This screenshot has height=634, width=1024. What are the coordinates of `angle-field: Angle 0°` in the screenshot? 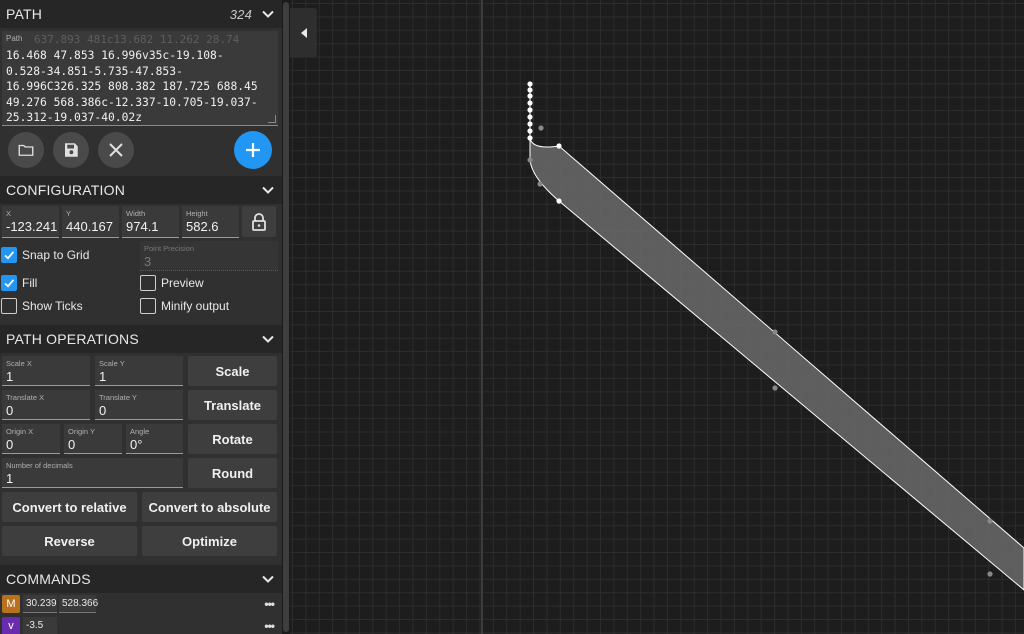 It's located at (154, 439).